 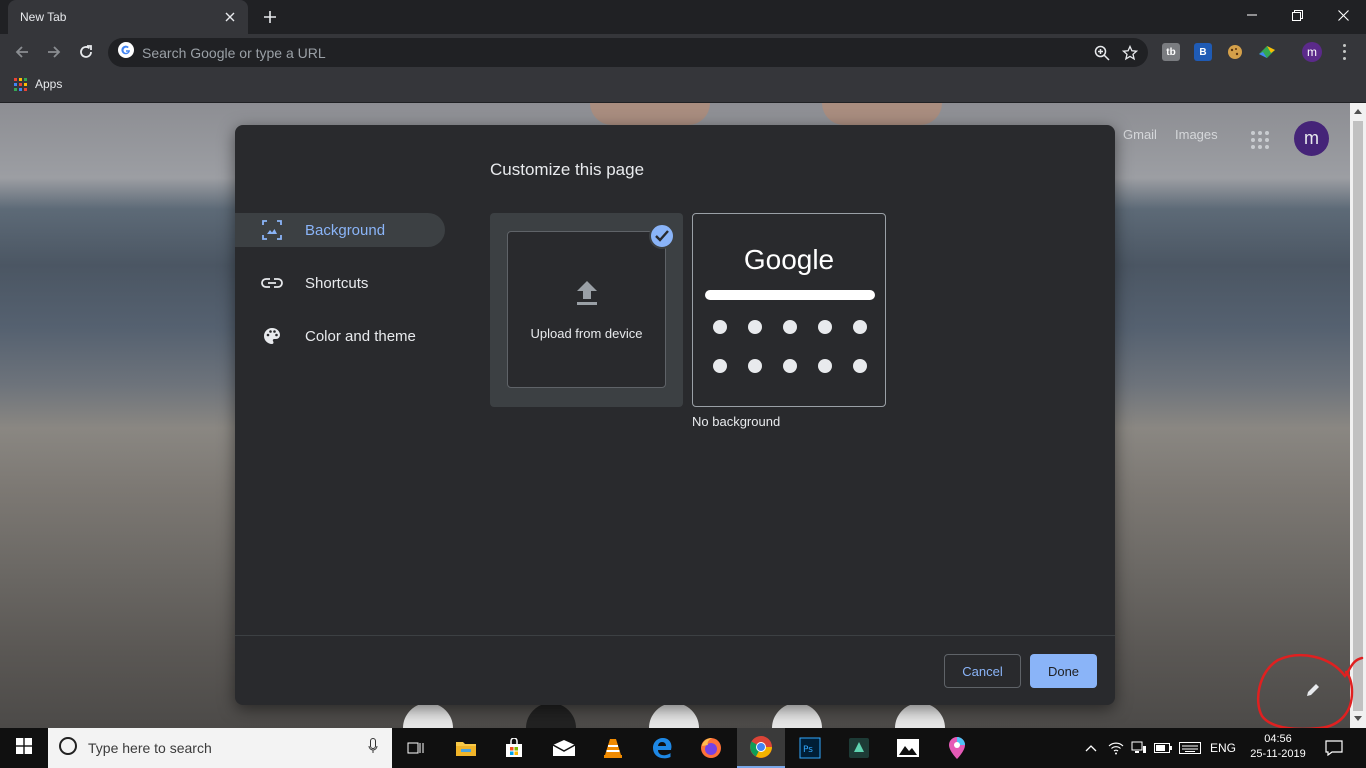 What do you see at coordinates (790, 346) in the screenshot?
I see `shortcut-dots-preview` at bounding box center [790, 346].